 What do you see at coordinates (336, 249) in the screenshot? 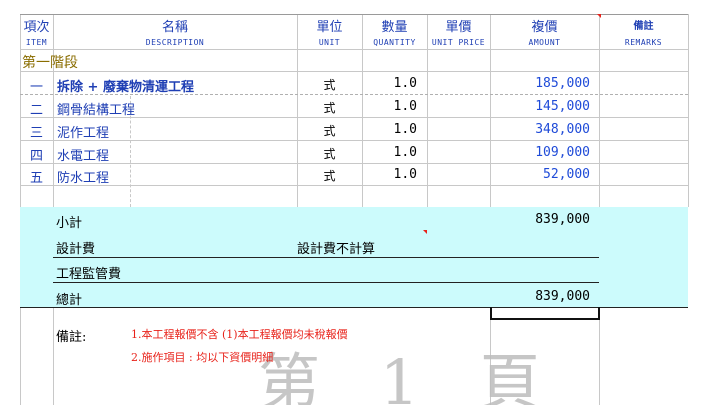
I see `design-fee-note: 設計費不計算` at bounding box center [336, 249].